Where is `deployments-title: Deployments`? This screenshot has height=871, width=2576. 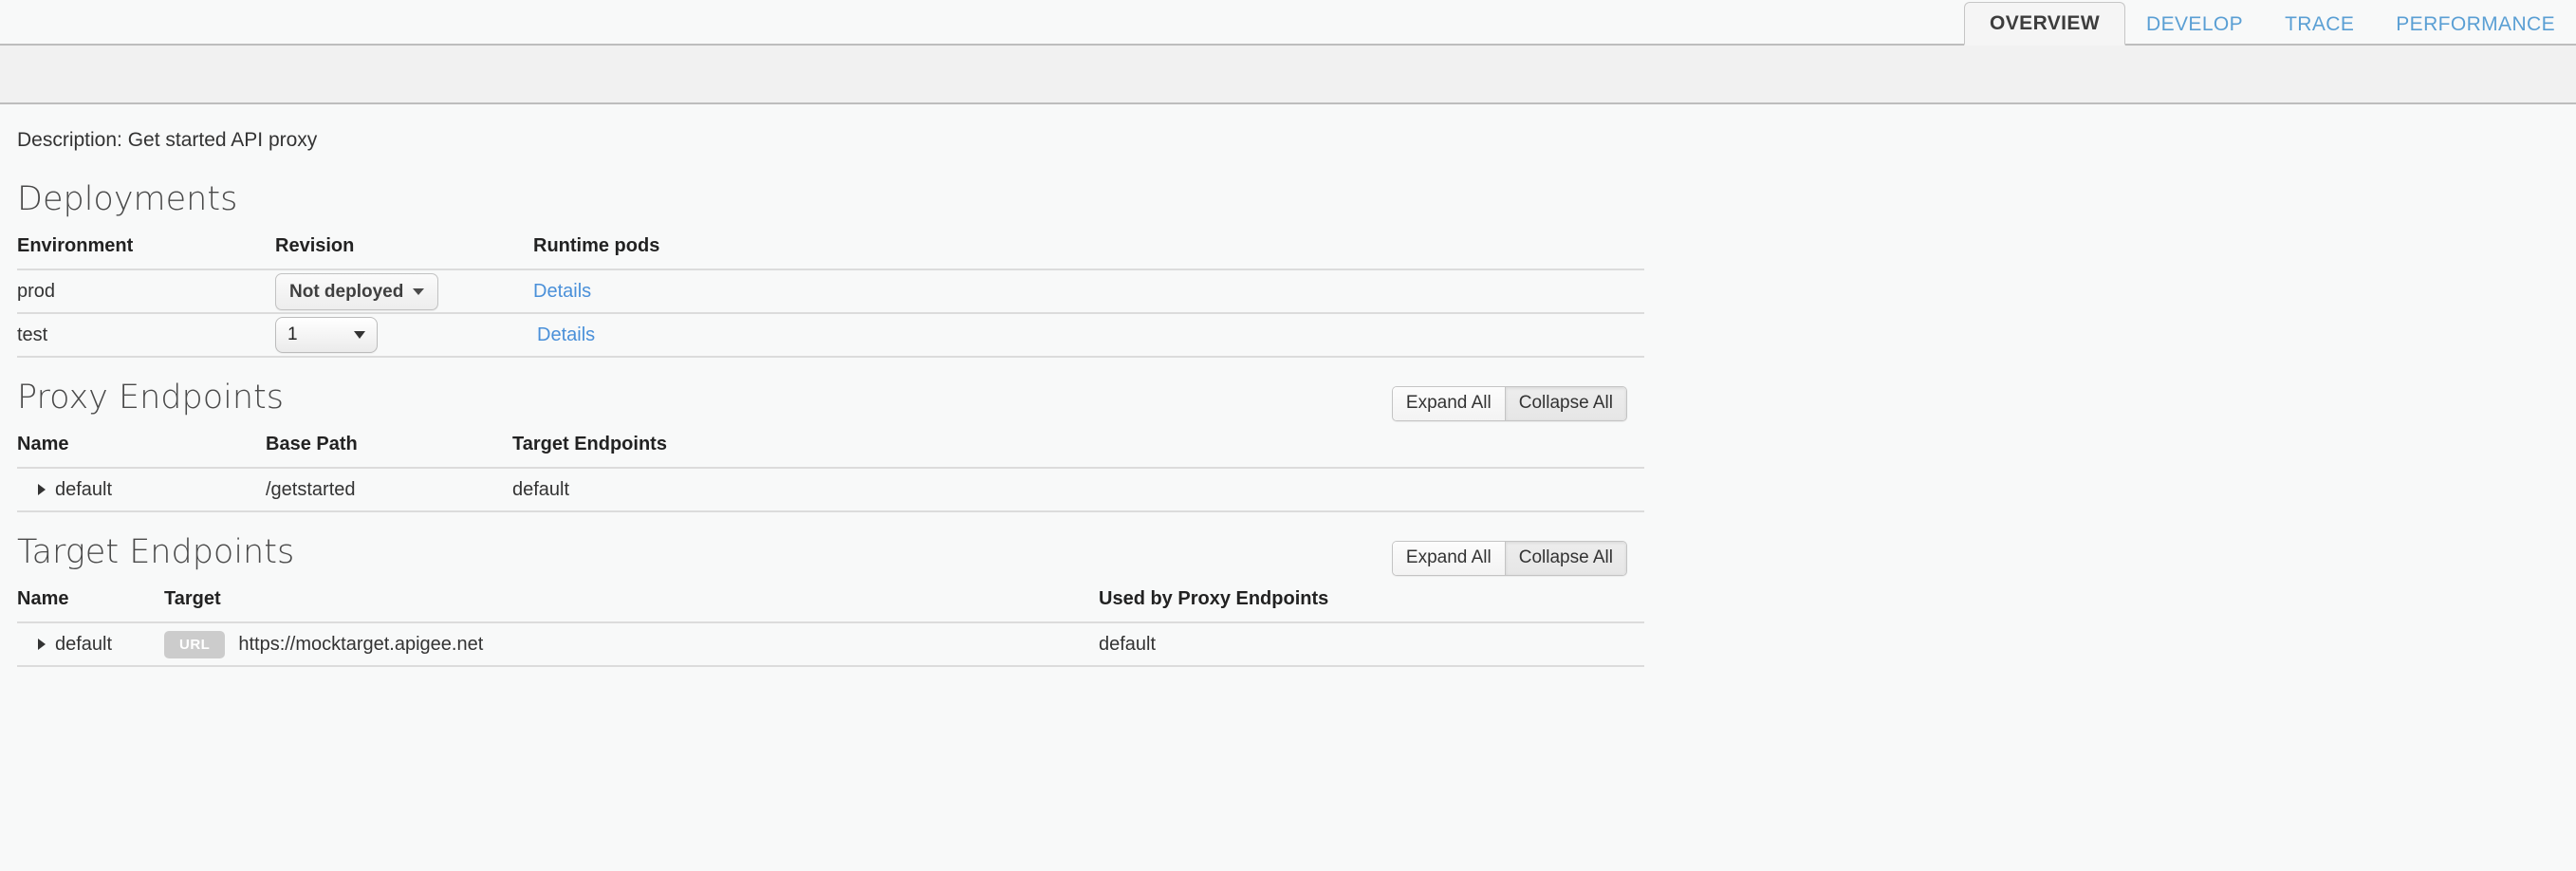
deployments-title: Deployments is located at coordinates (127, 199).